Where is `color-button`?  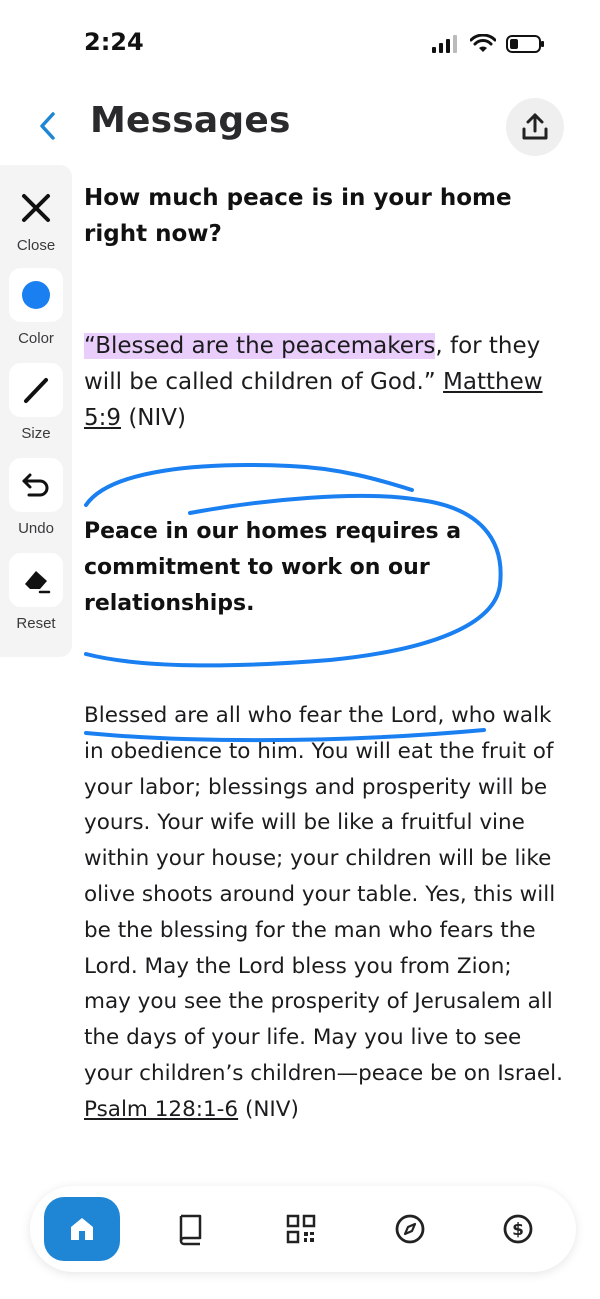
color-button is located at coordinates (36, 295).